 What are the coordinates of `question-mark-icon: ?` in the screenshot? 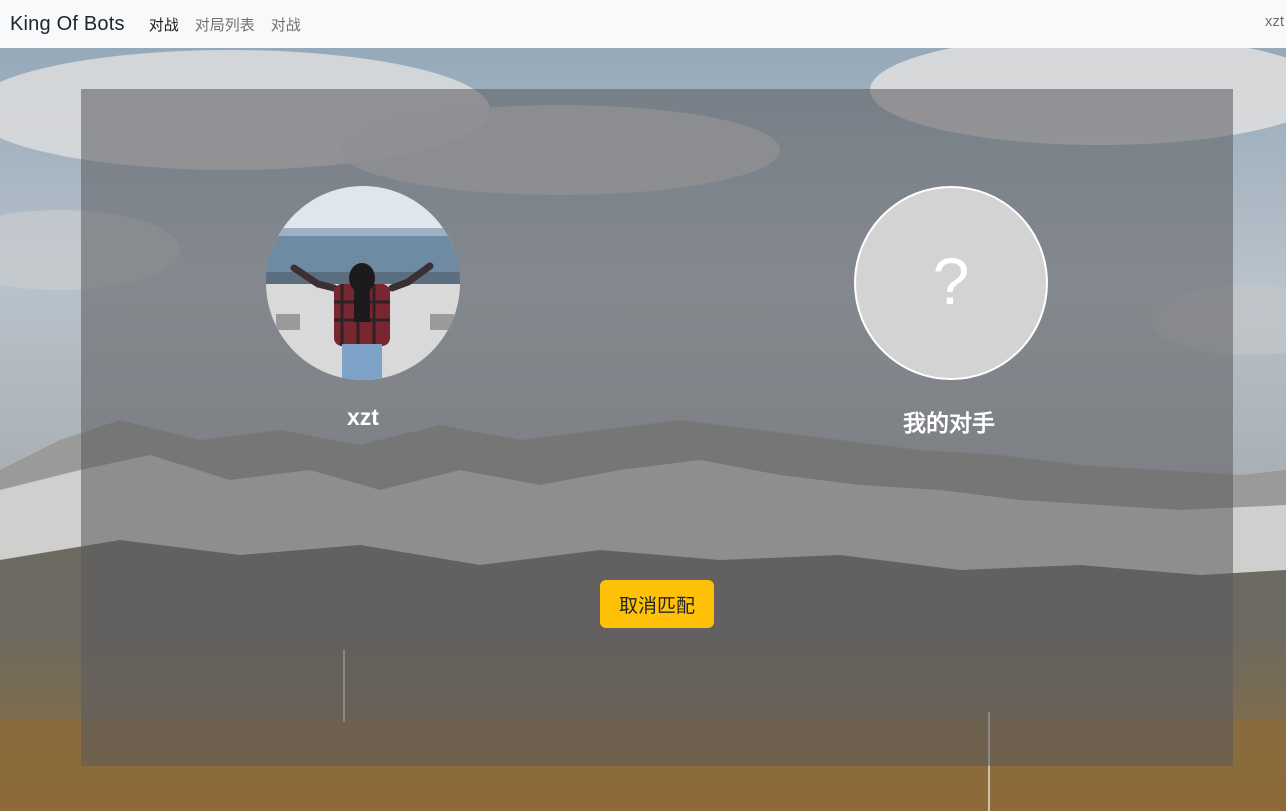 It's located at (951, 281).